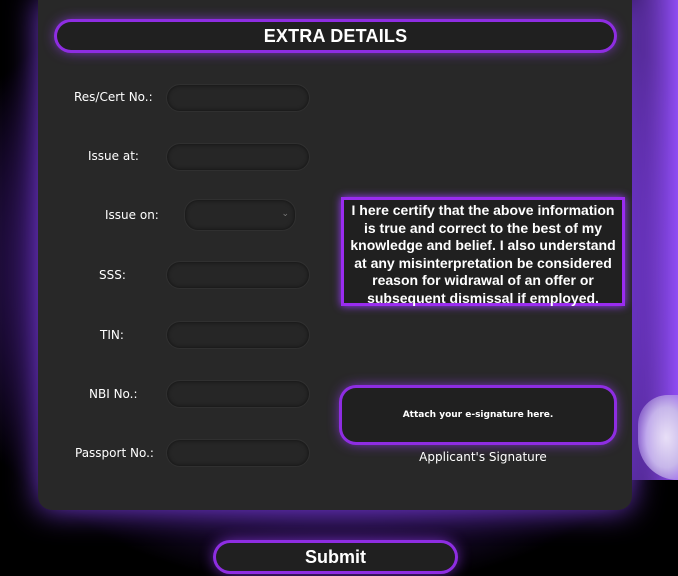 This screenshot has width=678, height=576. Describe the element at coordinates (238, 157) in the screenshot. I see `issue-at-input` at that location.